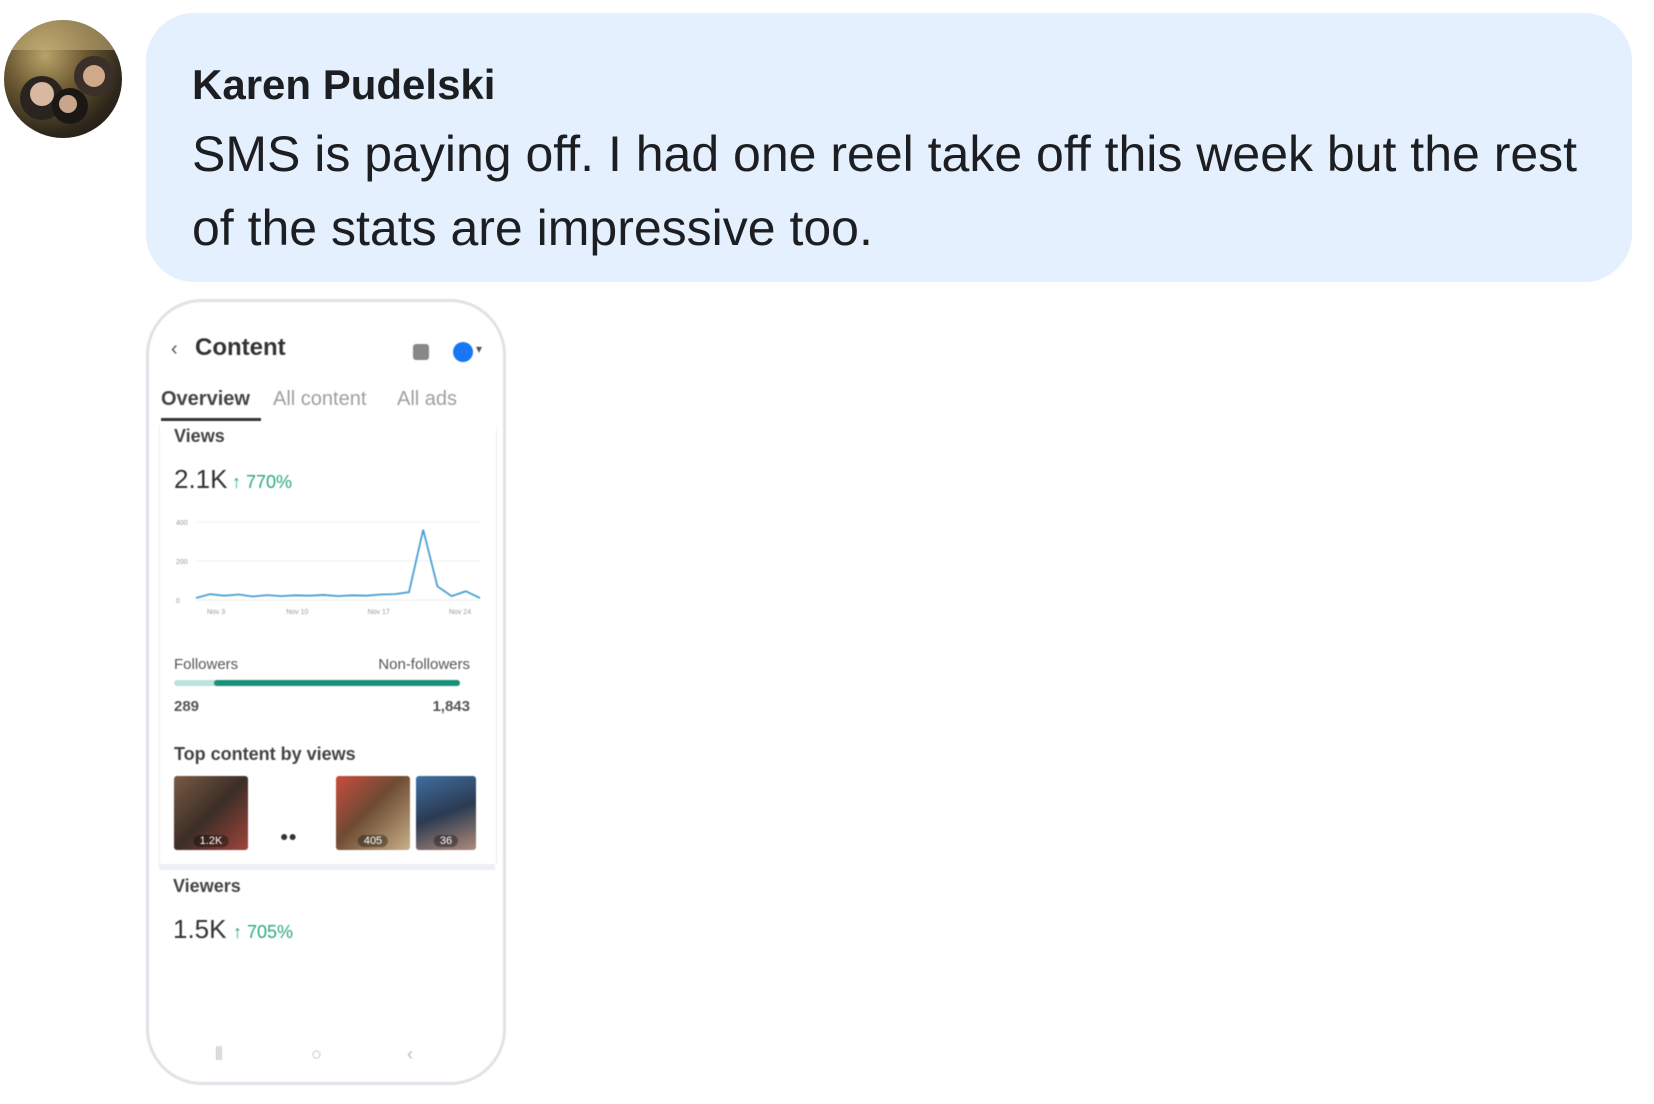 Image resolution: width=1654 pixels, height=1104 pixels. I want to click on tab-all-content: All content, so click(320, 399).